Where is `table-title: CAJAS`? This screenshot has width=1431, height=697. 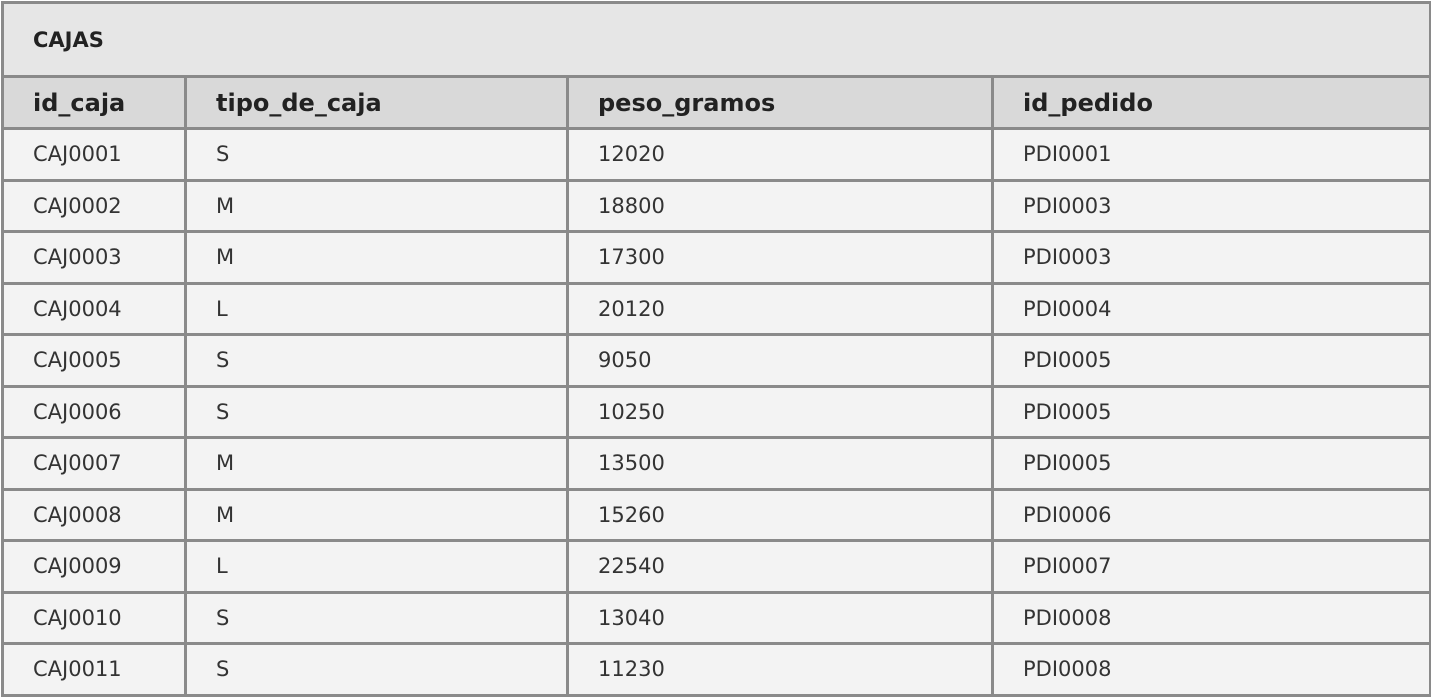 table-title: CAJAS is located at coordinates (715, 39).